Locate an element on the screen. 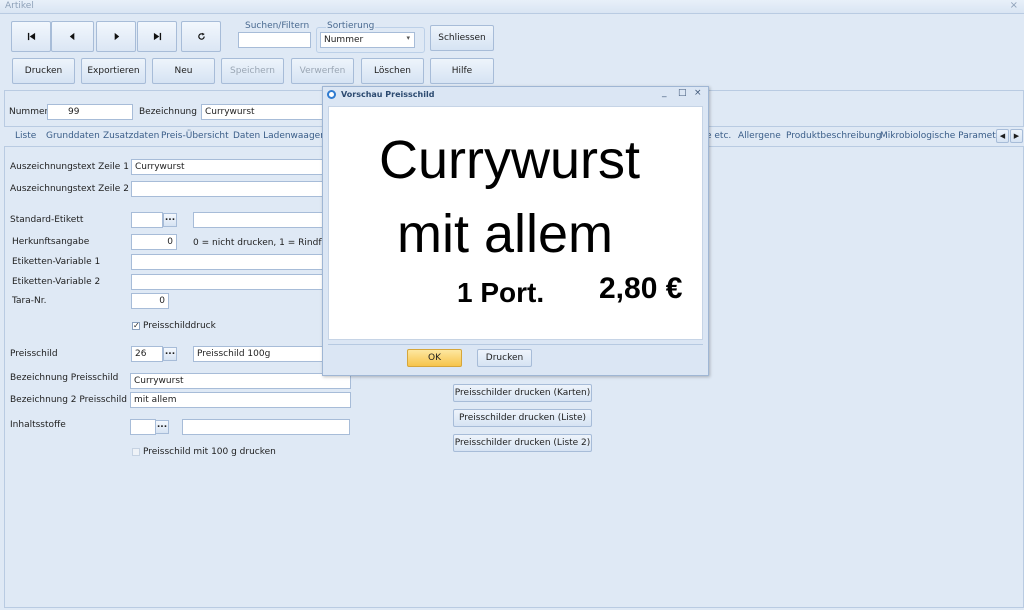  window-titlebar: Artikel × is located at coordinates (512, 7).